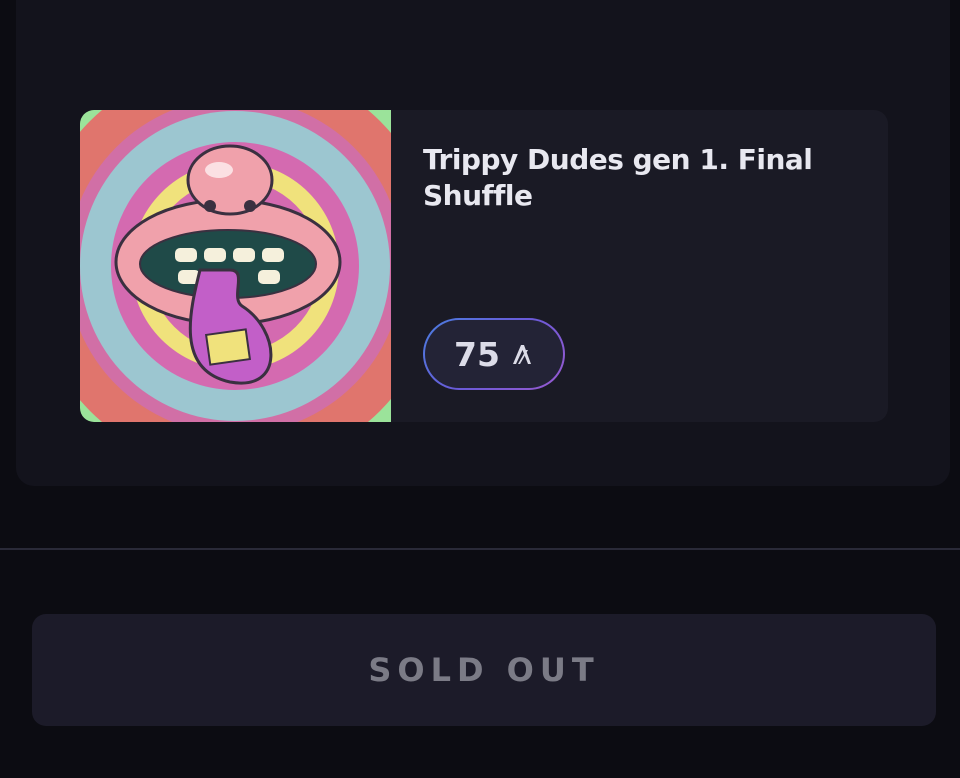 This screenshot has height=778, width=960. I want to click on item-title: Trippy Dudes gen 1. Final Shuffle, so click(618, 177).